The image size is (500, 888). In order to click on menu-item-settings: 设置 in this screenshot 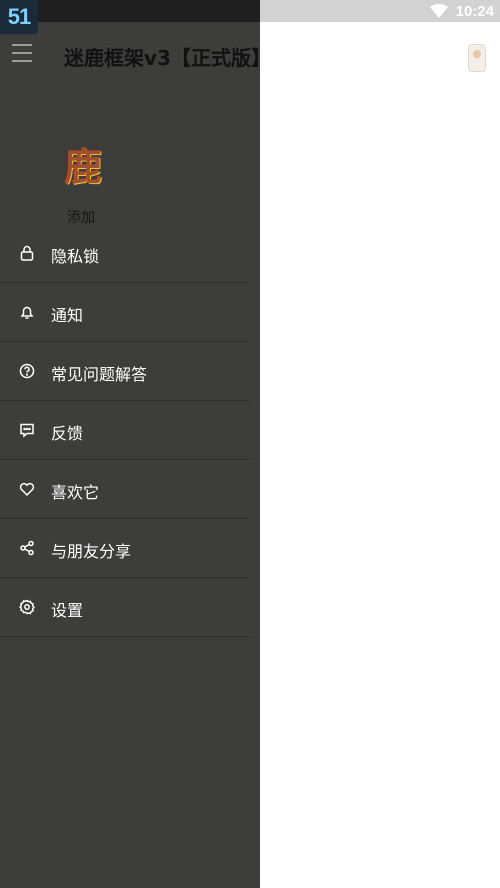, I will do `click(125, 607)`.